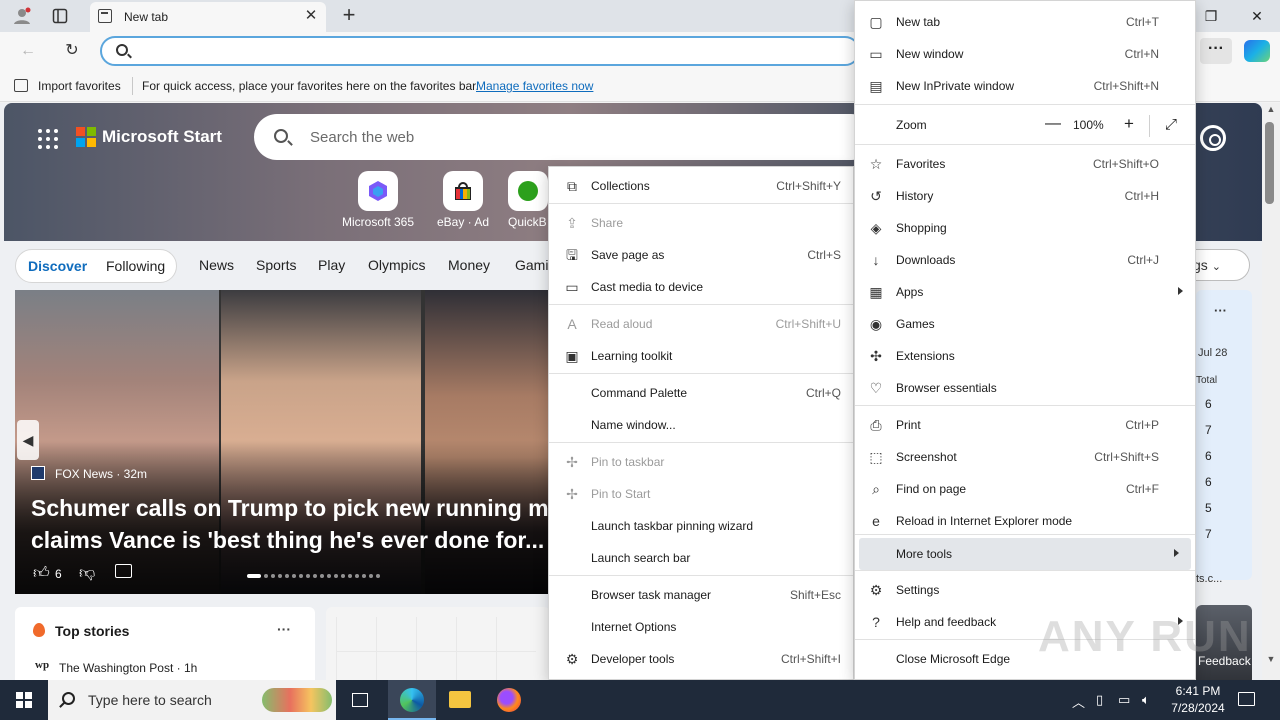 The image size is (1280, 720). I want to click on category-news: News, so click(216, 265).